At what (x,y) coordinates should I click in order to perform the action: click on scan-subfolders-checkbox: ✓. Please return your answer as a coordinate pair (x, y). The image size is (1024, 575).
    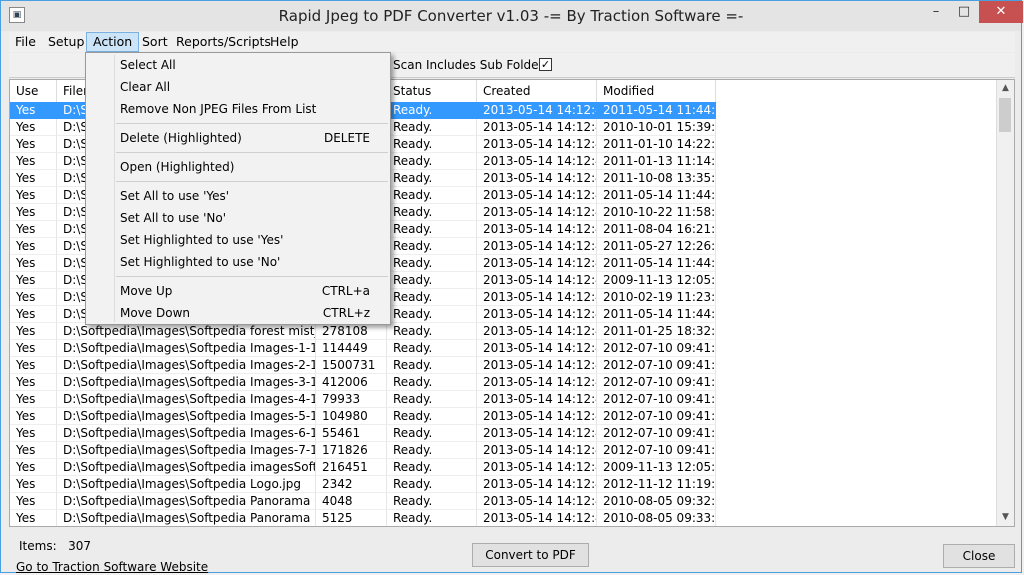
    Looking at the image, I should click on (545, 64).